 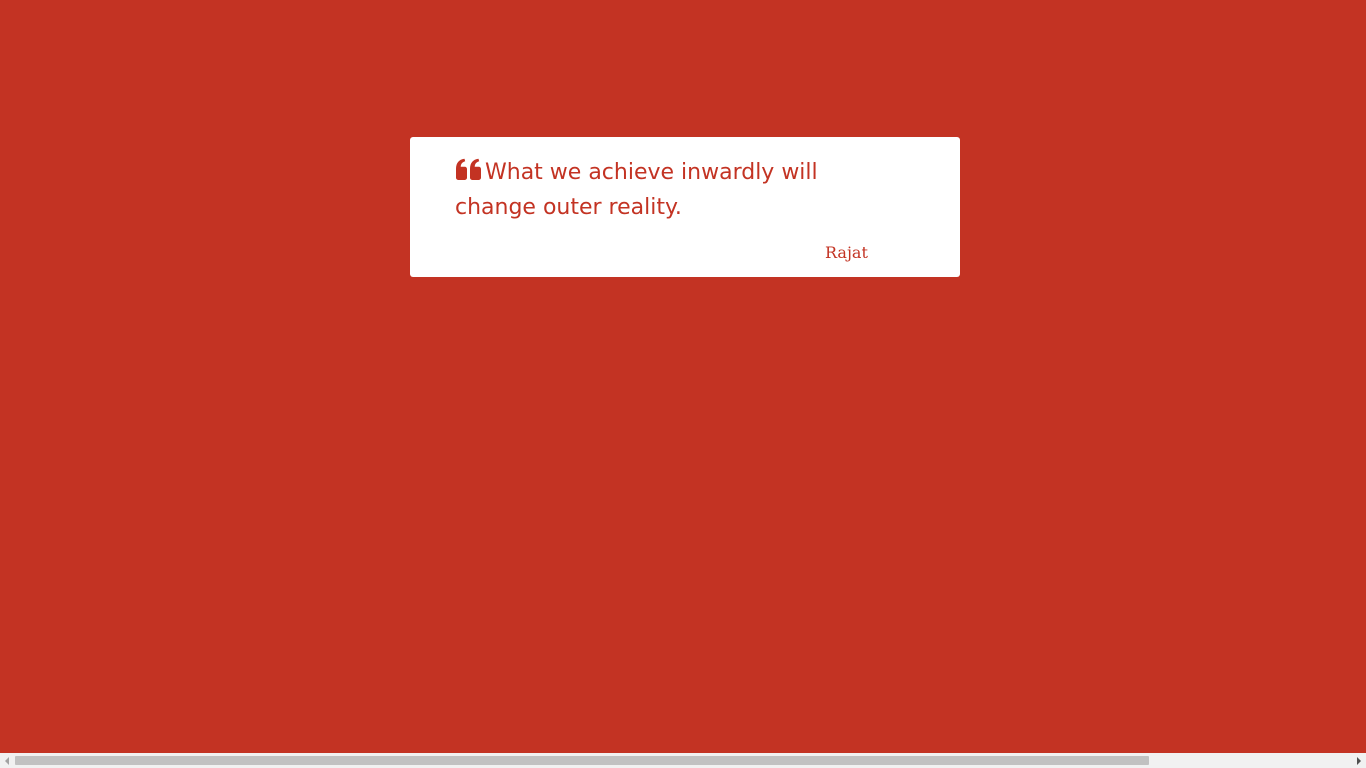 What do you see at coordinates (582, 760) in the screenshot?
I see `scrollbar-thumb` at bounding box center [582, 760].